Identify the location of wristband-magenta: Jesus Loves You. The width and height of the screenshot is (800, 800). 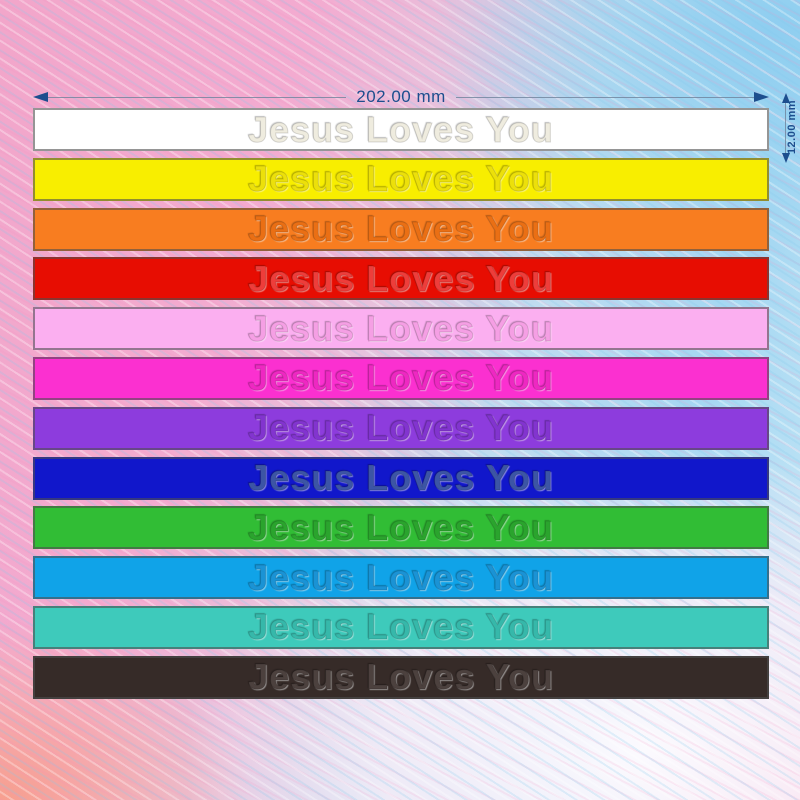
(401, 378).